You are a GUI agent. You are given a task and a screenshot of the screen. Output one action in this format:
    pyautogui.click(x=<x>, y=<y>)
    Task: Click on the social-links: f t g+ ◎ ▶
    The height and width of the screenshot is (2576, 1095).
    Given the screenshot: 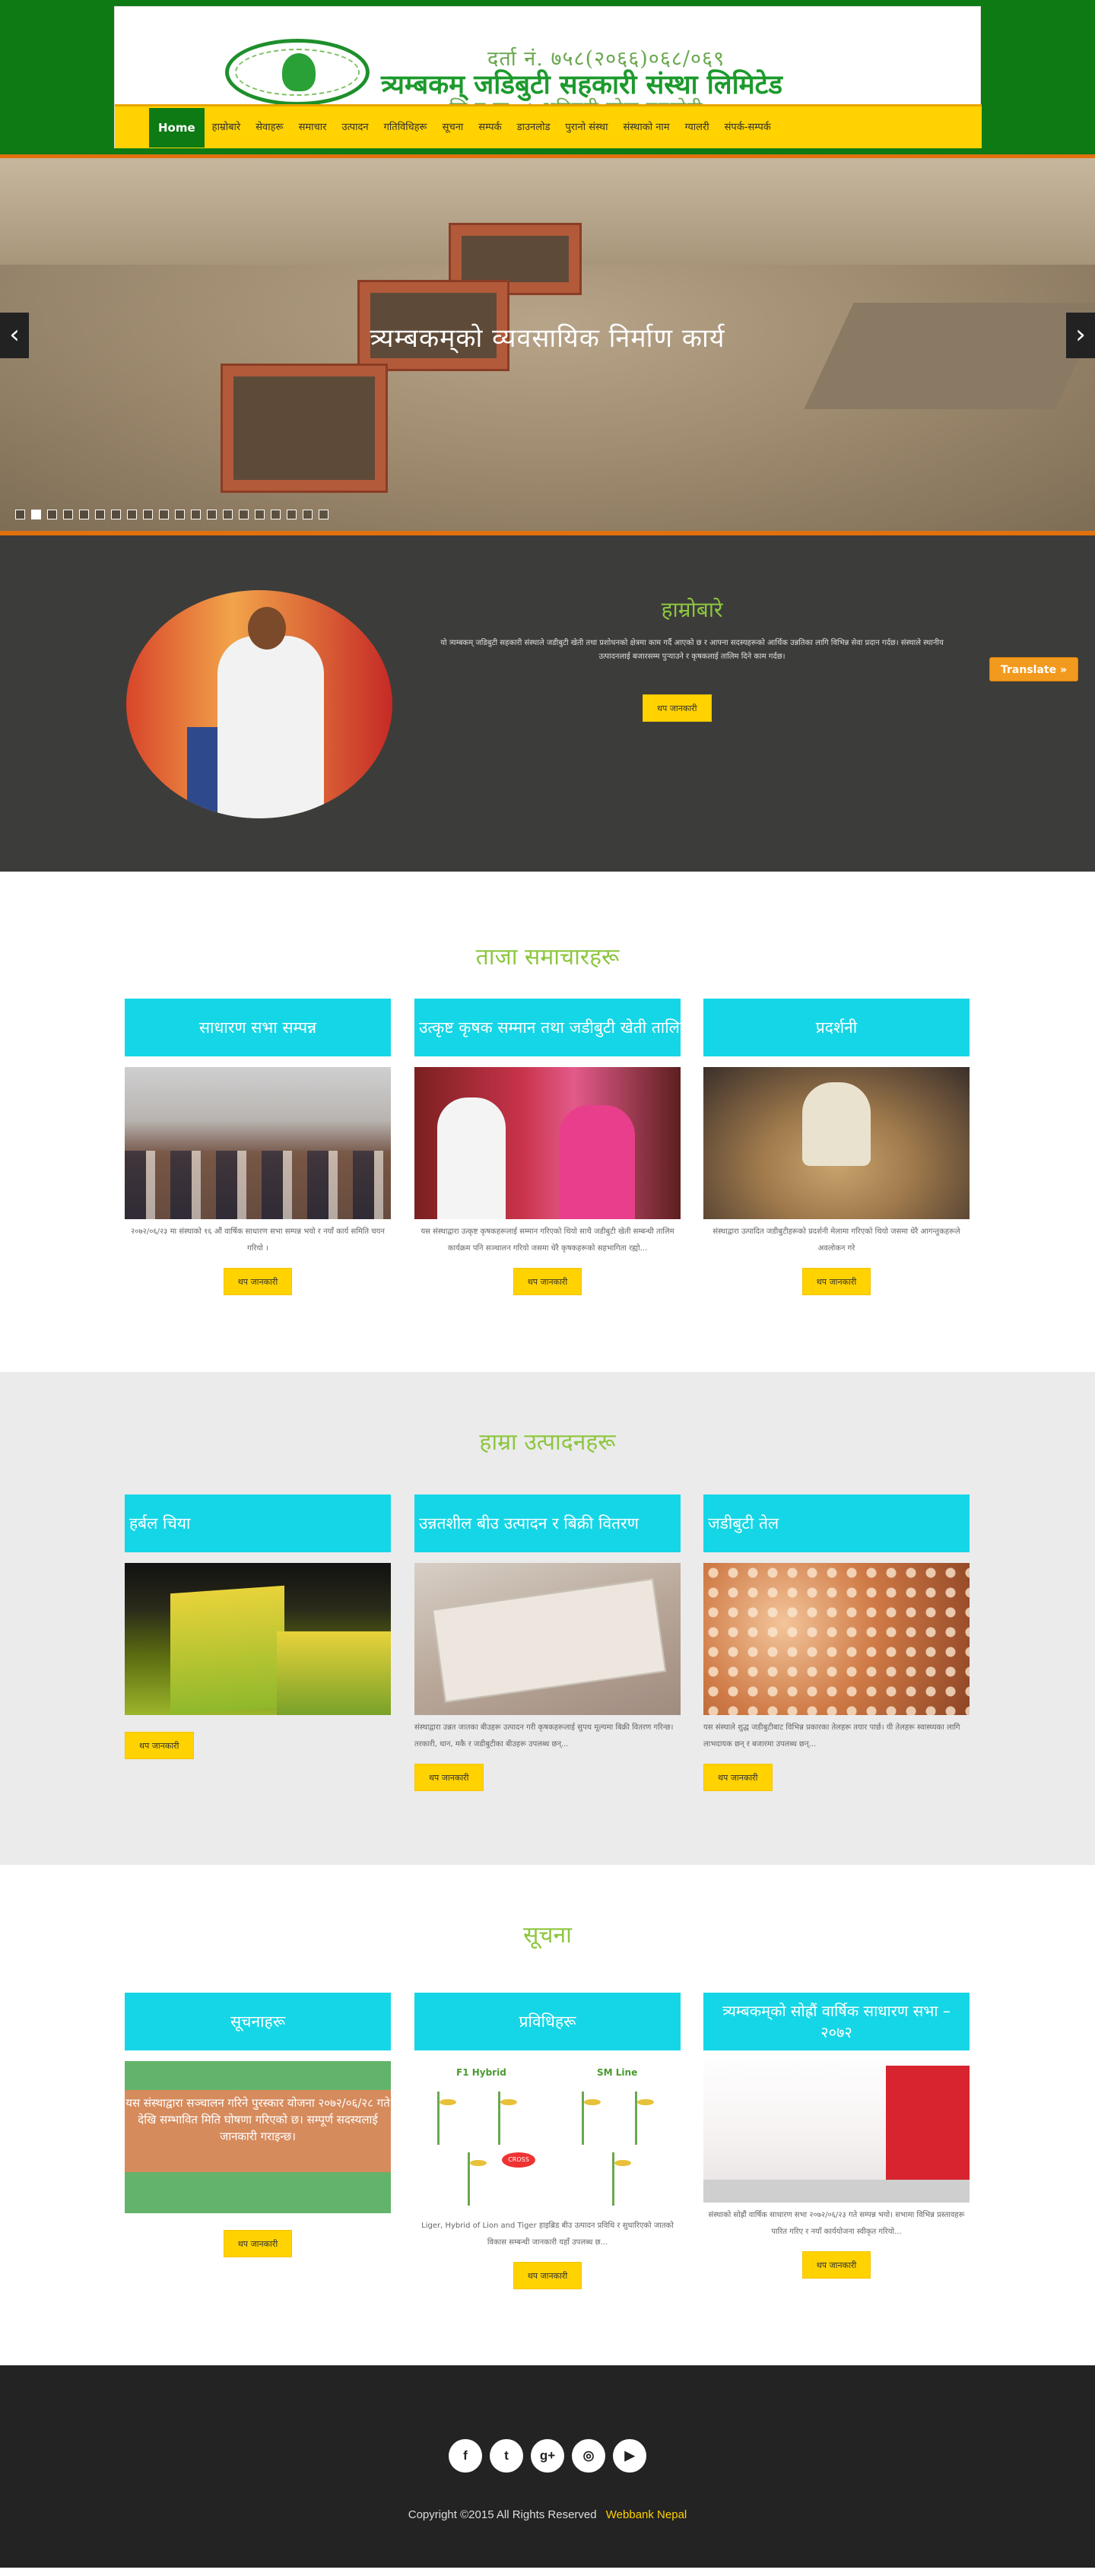 What is the action you would take?
    pyautogui.click(x=547, y=2456)
    